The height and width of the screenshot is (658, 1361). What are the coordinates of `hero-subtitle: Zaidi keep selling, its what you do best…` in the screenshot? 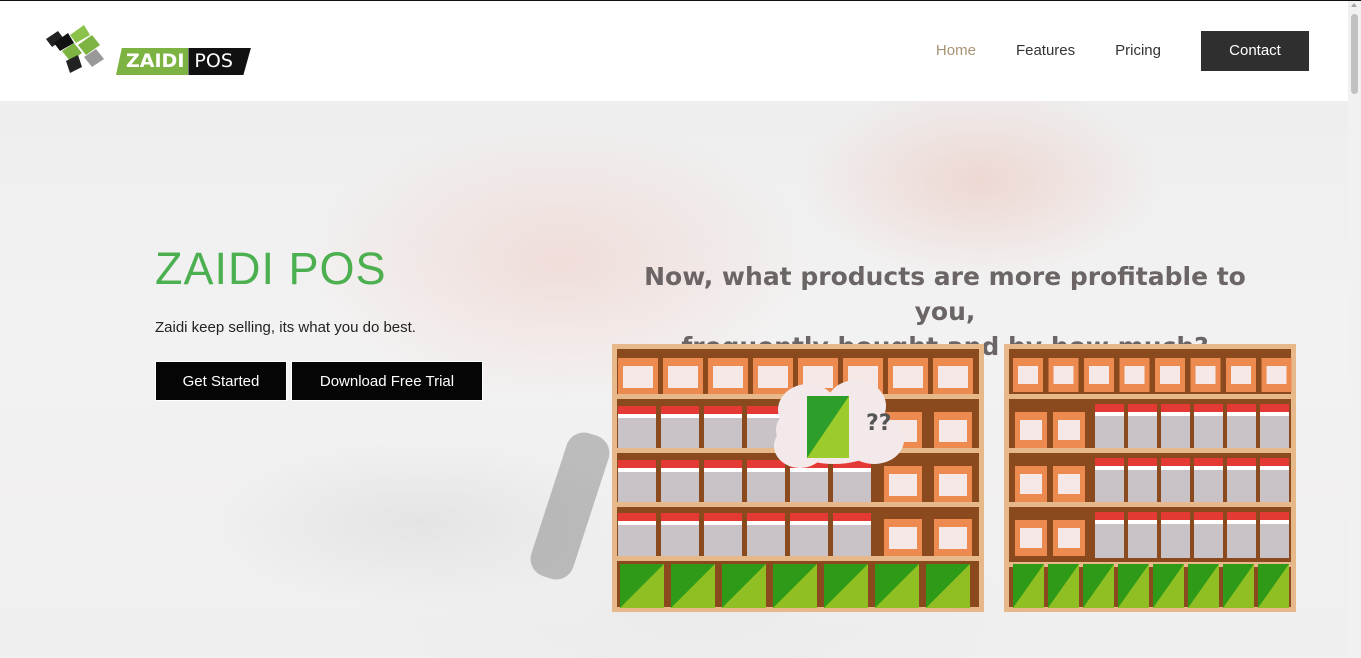 It's located at (285, 327).